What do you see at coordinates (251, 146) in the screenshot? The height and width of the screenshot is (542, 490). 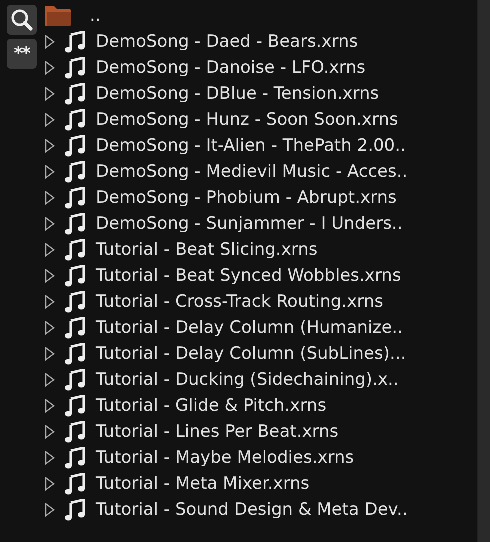 I see `file-name: DemoSong - It-Alien - ThePath 2.00..` at bounding box center [251, 146].